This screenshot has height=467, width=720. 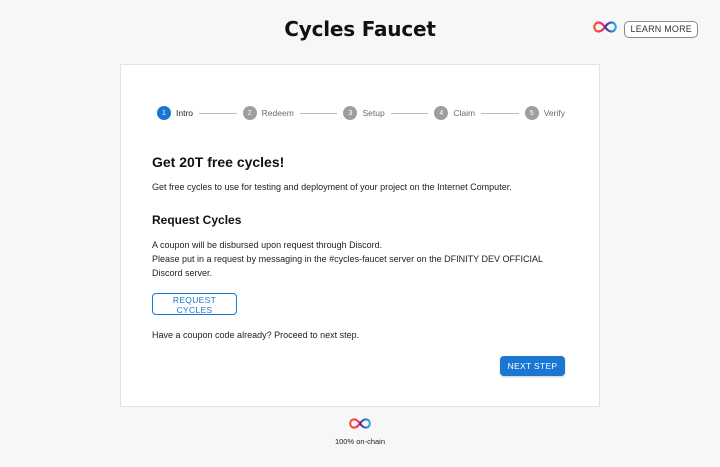 I want to click on step-number: 3, so click(x=350, y=113).